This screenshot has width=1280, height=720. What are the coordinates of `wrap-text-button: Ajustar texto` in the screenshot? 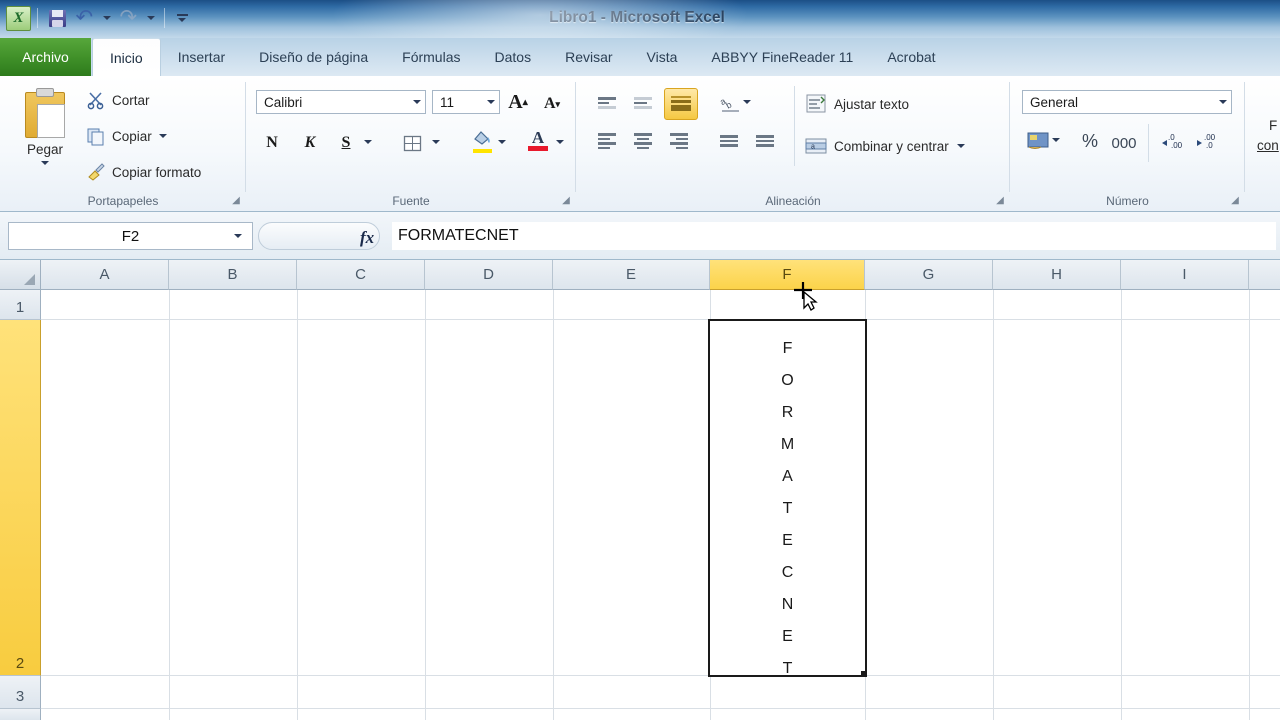 It's located at (856, 104).